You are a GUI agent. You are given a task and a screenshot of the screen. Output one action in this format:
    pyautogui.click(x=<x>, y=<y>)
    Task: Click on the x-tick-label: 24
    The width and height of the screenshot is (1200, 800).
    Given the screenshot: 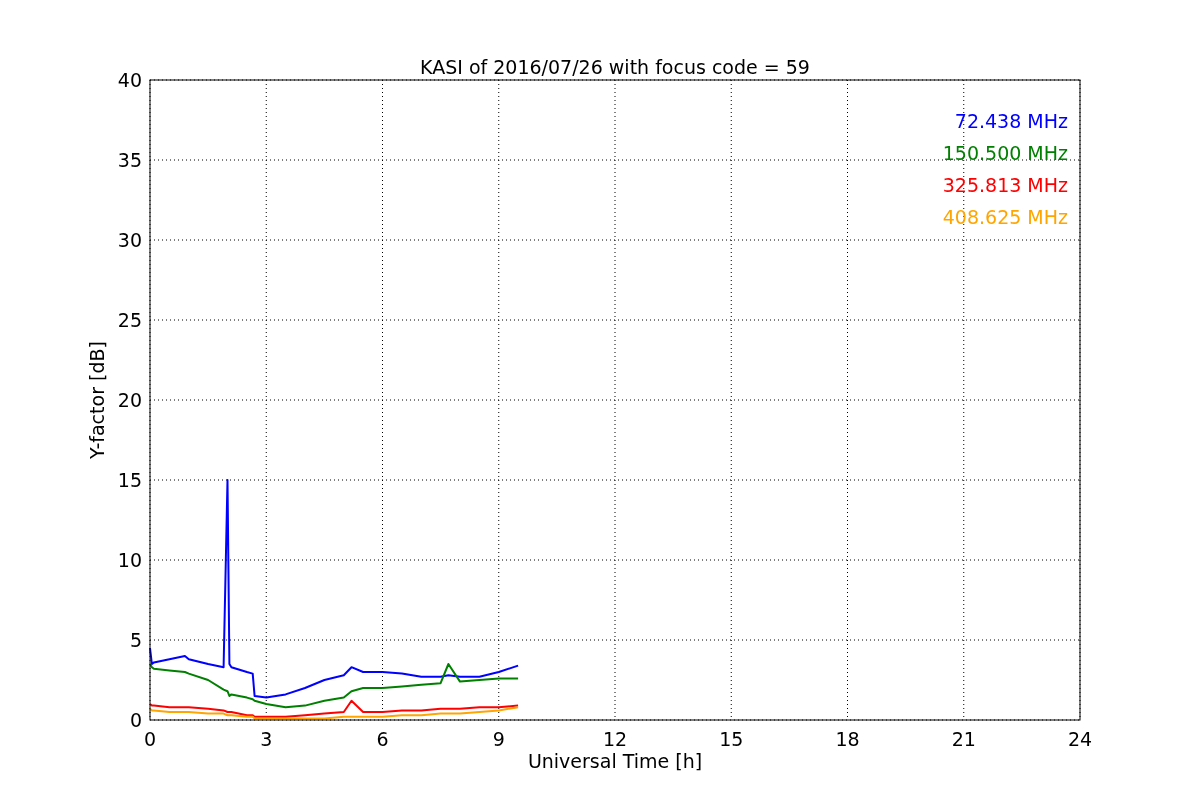 What is the action you would take?
    pyautogui.click(x=1080, y=739)
    